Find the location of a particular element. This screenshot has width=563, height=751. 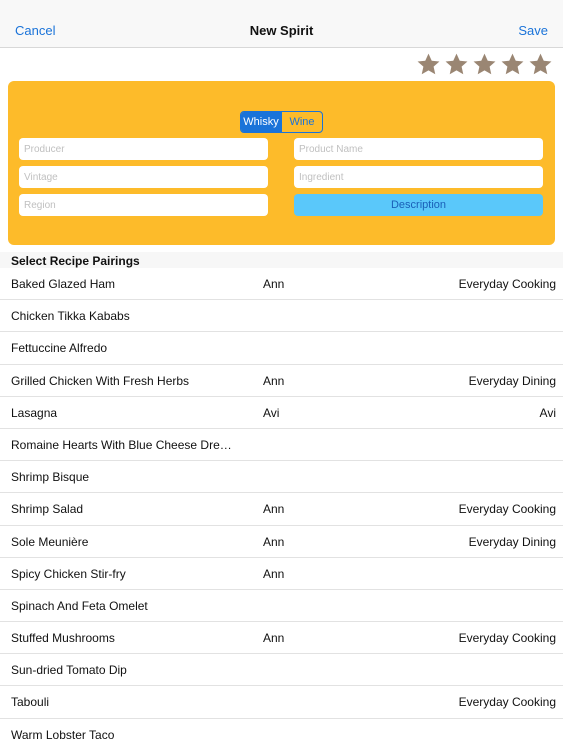

recipe-author: Avi is located at coordinates (271, 412).